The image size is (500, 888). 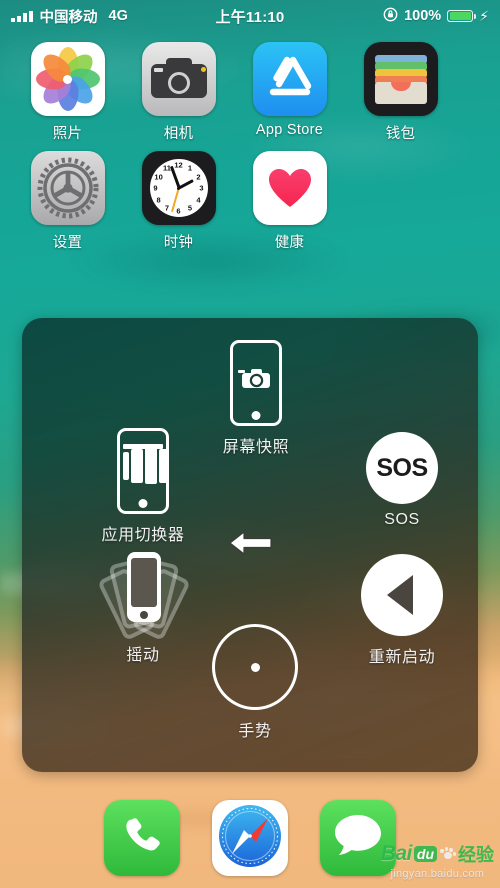 I want to click on watermark-du: du, so click(x=425, y=854).